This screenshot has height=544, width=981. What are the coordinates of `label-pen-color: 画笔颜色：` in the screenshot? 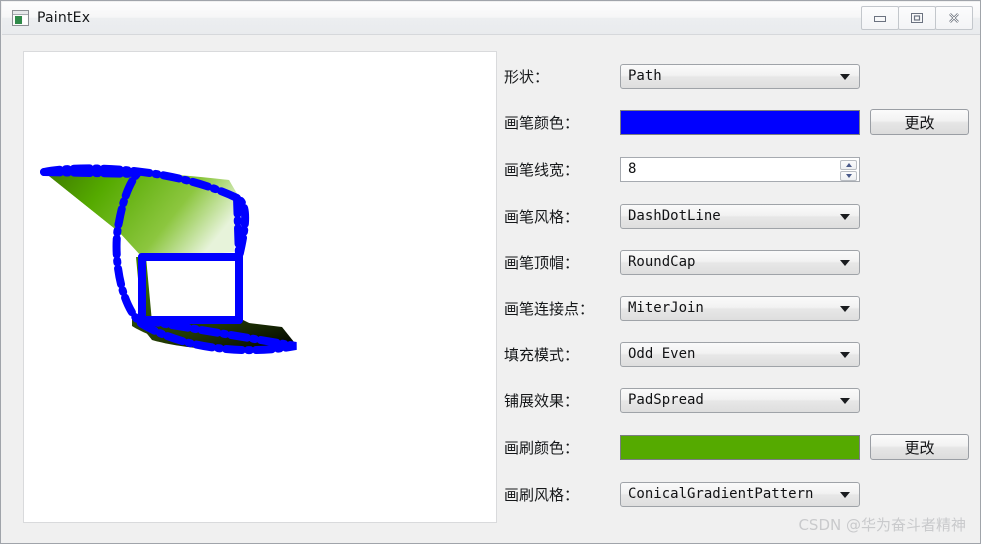 It's located at (542, 122).